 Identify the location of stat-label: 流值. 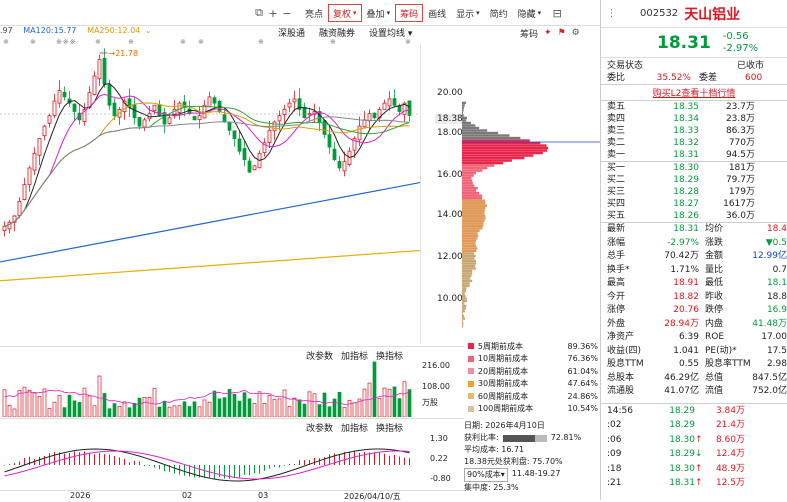
(714, 391).